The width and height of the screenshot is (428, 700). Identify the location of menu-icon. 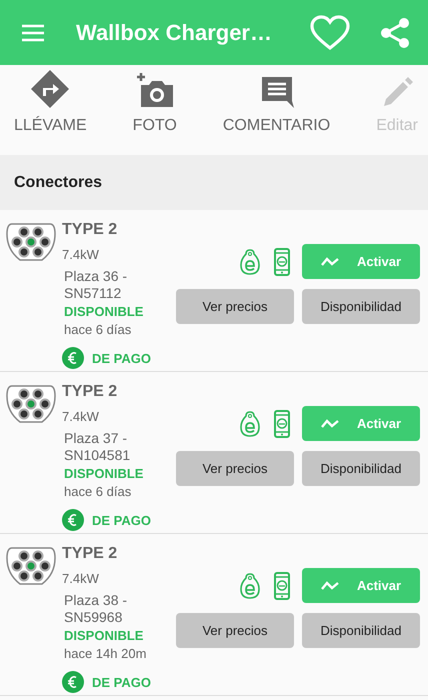
(33, 32).